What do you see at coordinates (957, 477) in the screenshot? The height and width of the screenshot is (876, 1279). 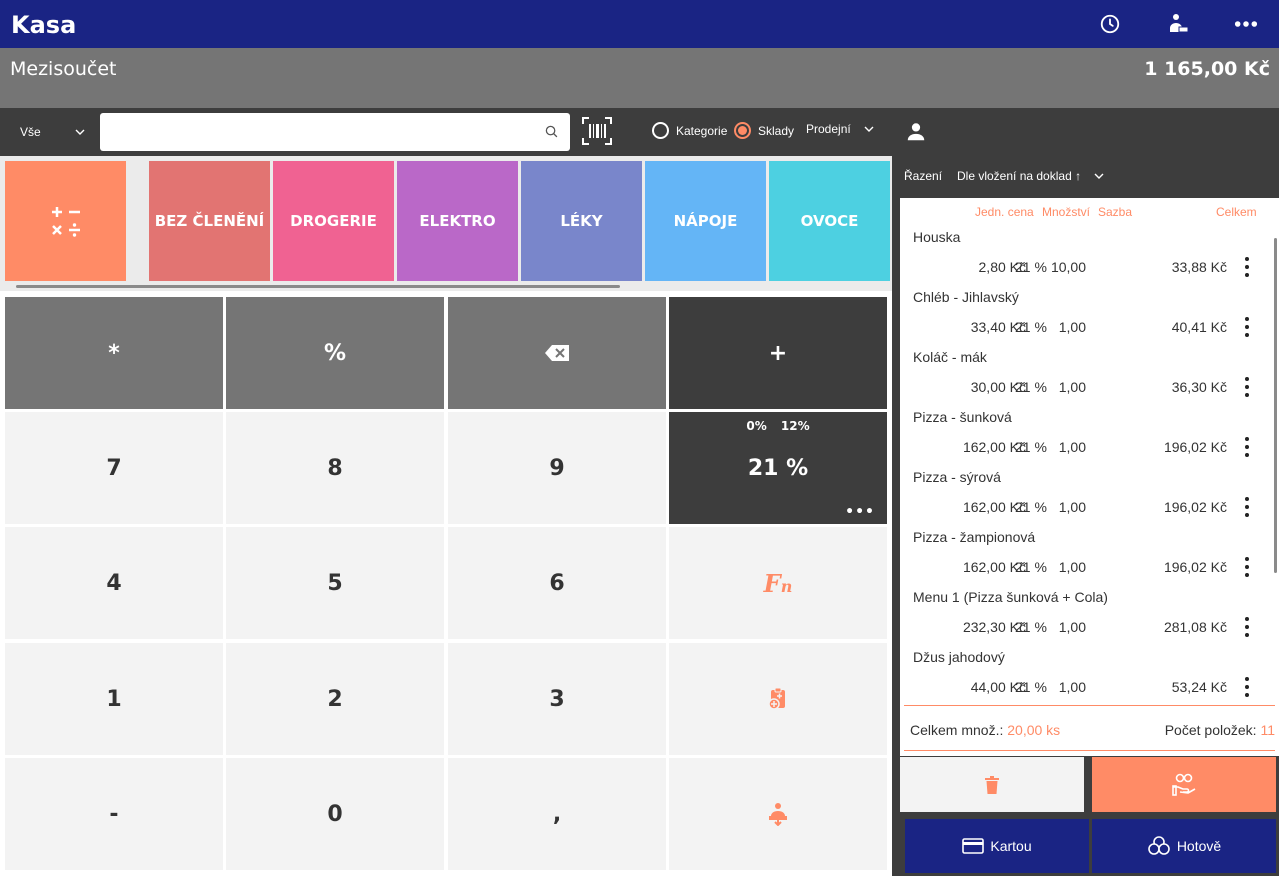 I see `item-name: Pizza - sýrová` at bounding box center [957, 477].